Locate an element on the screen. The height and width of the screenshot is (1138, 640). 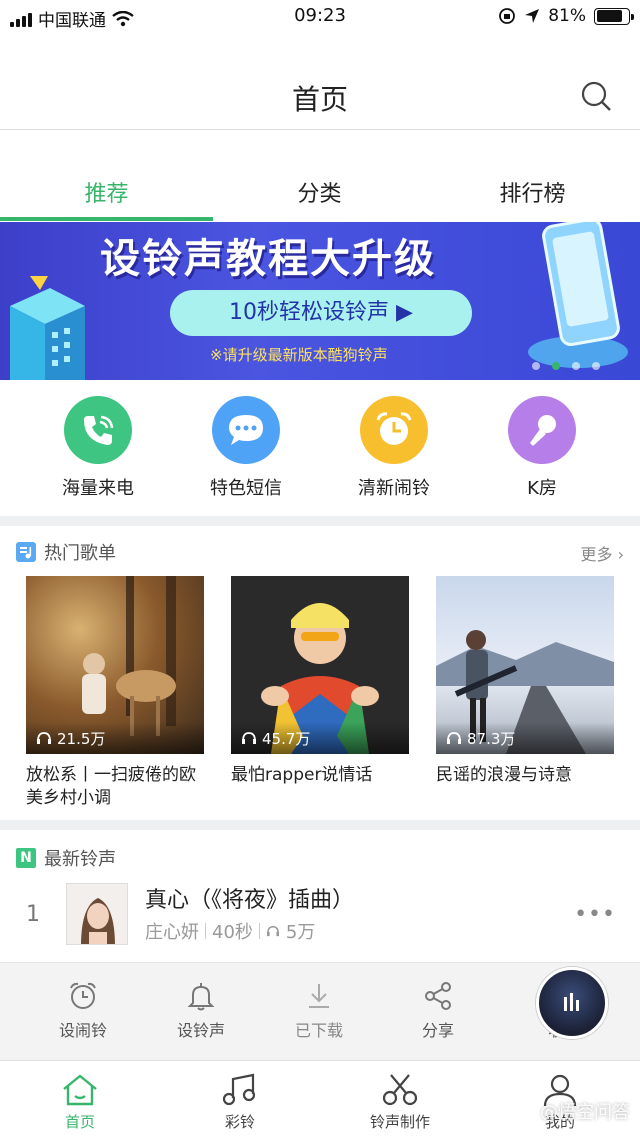
scissors-icon is located at coordinates (400, 1090).